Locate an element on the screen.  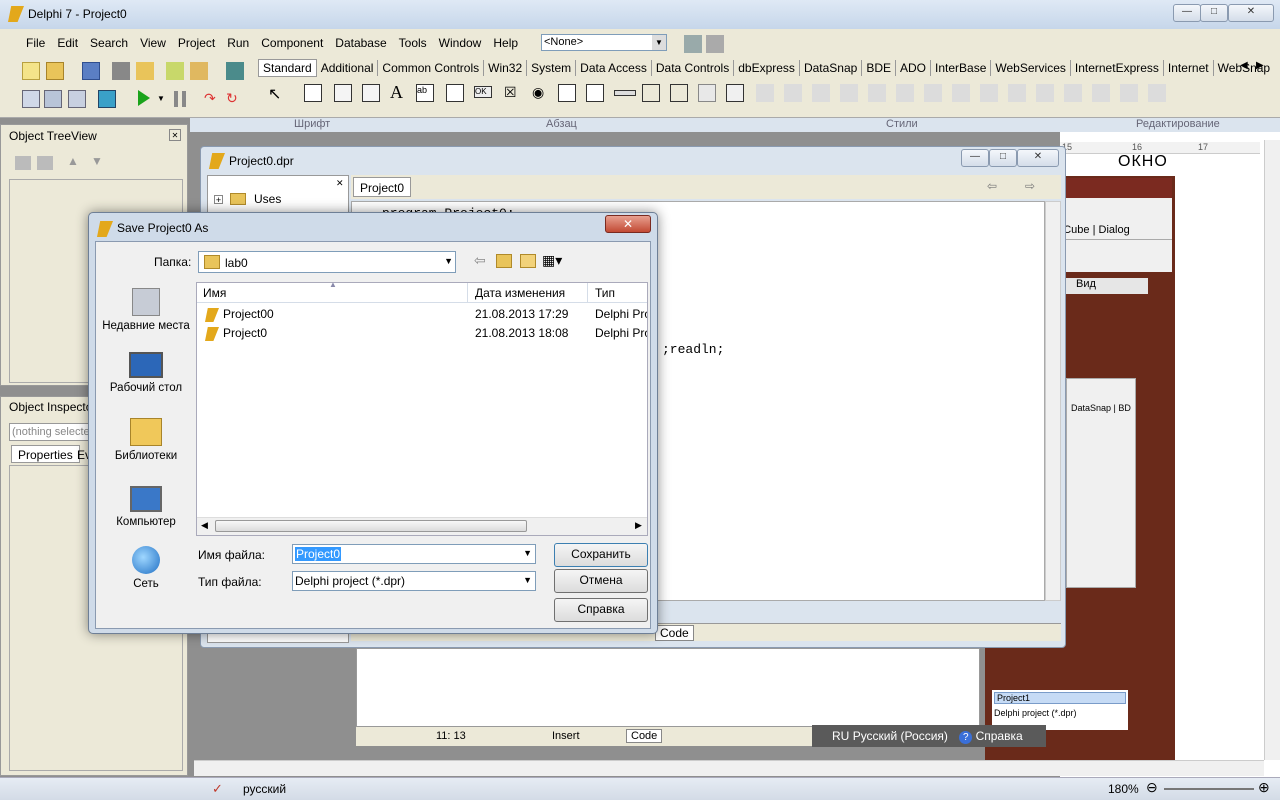
file-row: Project00 21.08.2013 17:29 Delphi Pro is located at coordinates (422, 314).